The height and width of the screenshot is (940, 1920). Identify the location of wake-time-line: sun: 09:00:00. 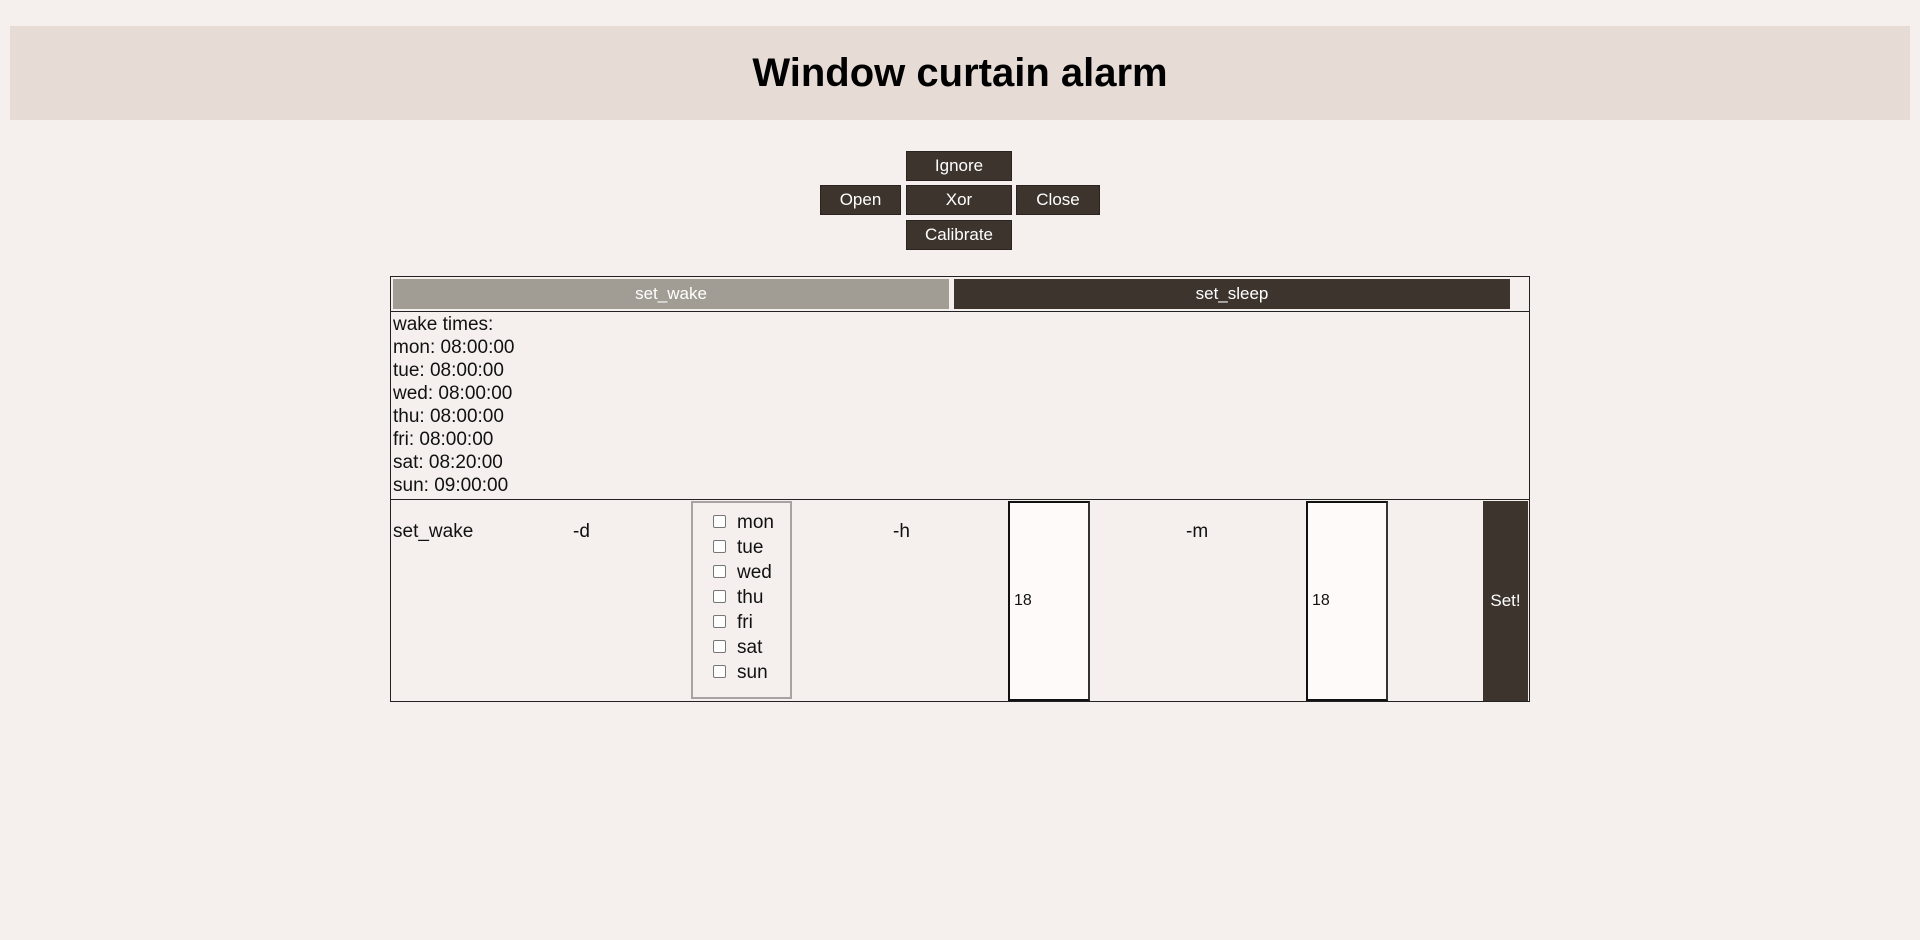
(451, 485).